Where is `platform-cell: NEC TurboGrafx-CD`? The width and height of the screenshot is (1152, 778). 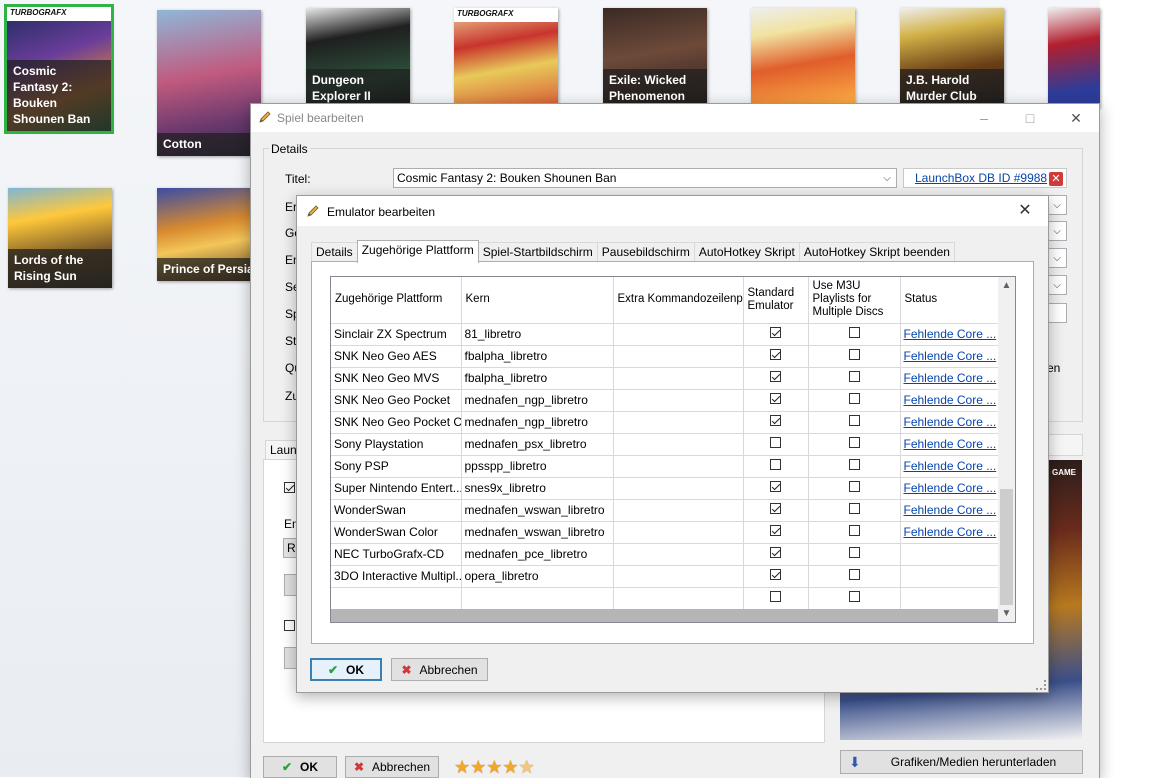 platform-cell: NEC TurboGrafx-CD is located at coordinates (396, 554).